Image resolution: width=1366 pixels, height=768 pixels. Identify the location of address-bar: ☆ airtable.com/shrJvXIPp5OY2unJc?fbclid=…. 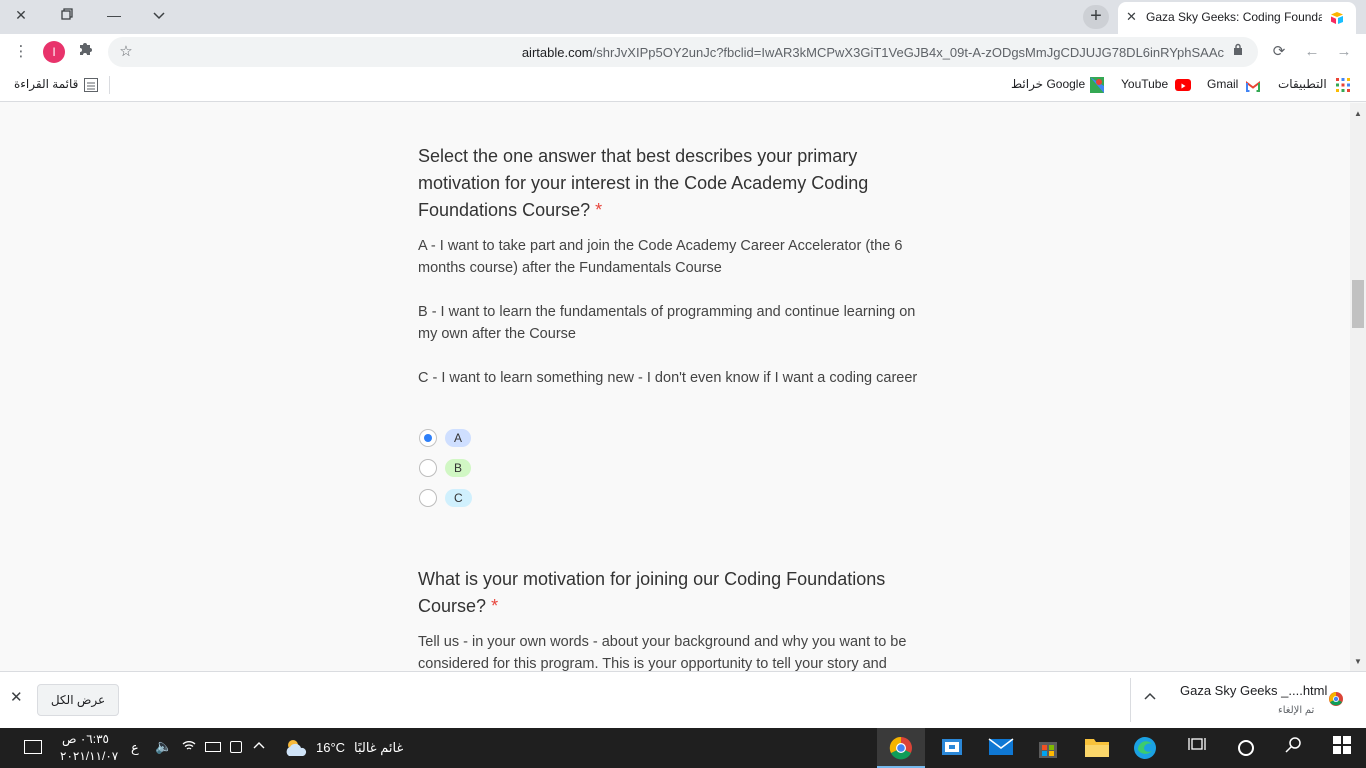
(683, 52).